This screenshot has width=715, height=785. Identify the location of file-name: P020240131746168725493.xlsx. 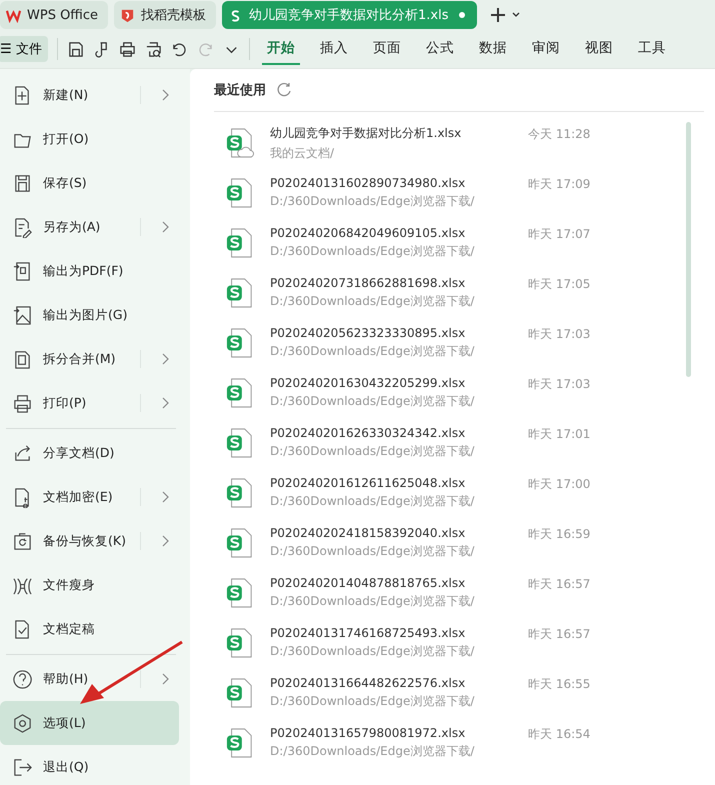
(368, 633).